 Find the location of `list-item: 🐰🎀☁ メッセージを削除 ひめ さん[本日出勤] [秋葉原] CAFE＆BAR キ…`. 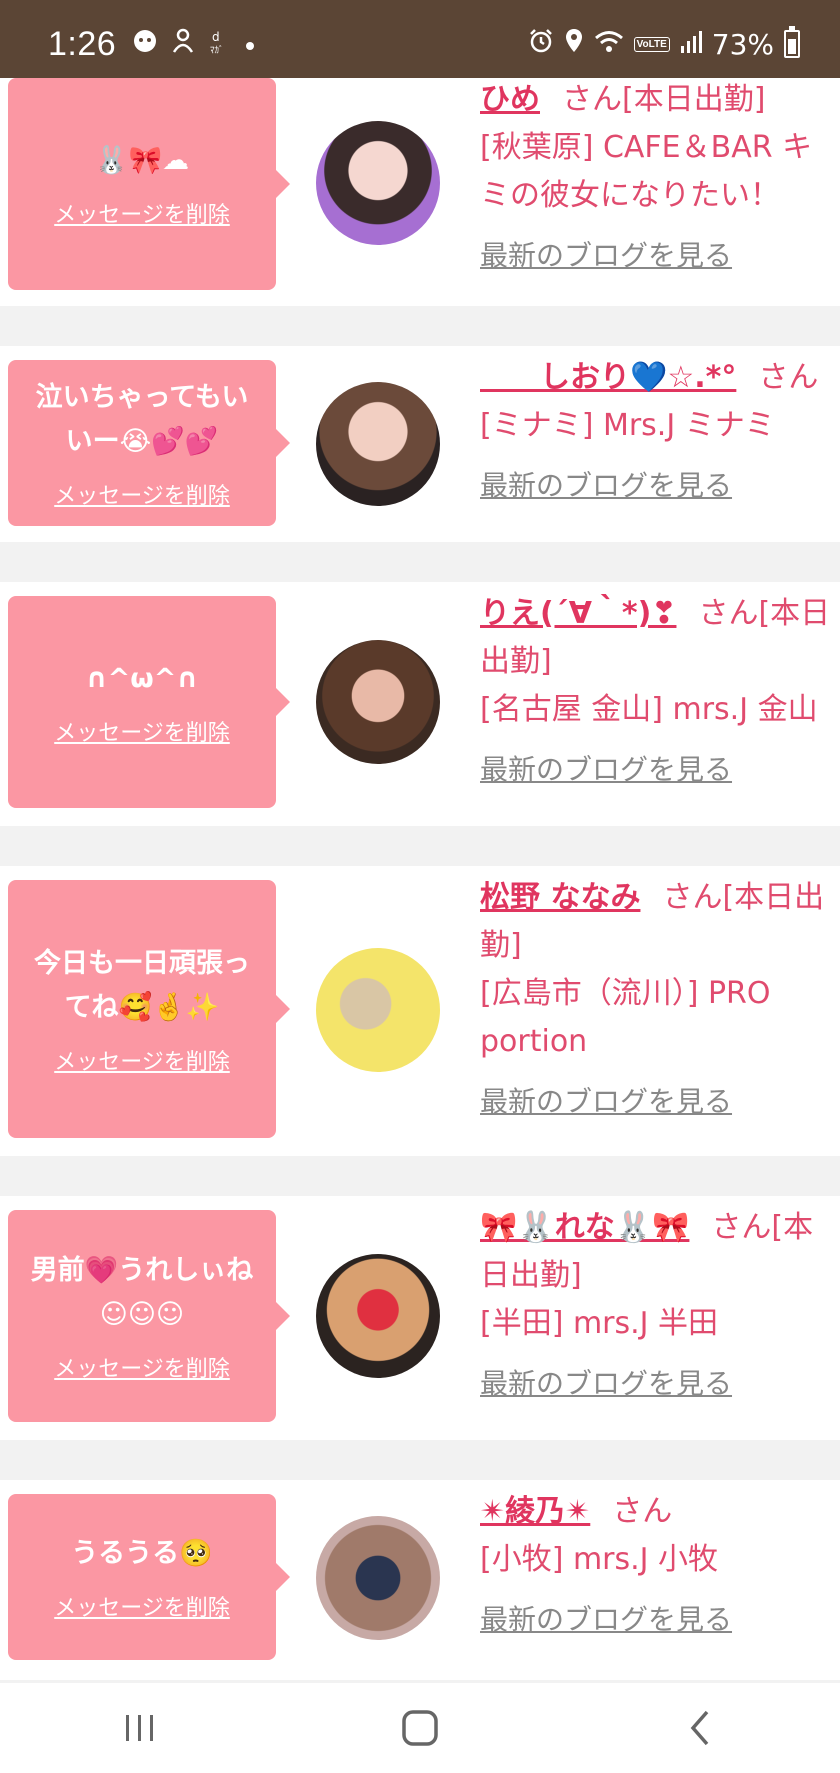

list-item: 🐰🎀☁ メッセージを削除 ひめ さん[本日出勤] [秋葉原] CAFE＆BAR キ… is located at coordinates (420, 192).